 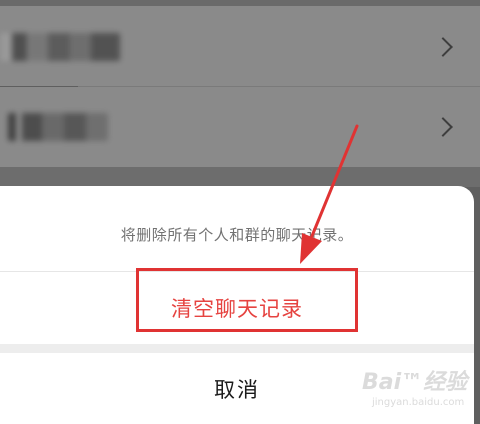 I want to click on watermark: Bai™经验 jingyan.baidu.com, so click(x=414, y=390).